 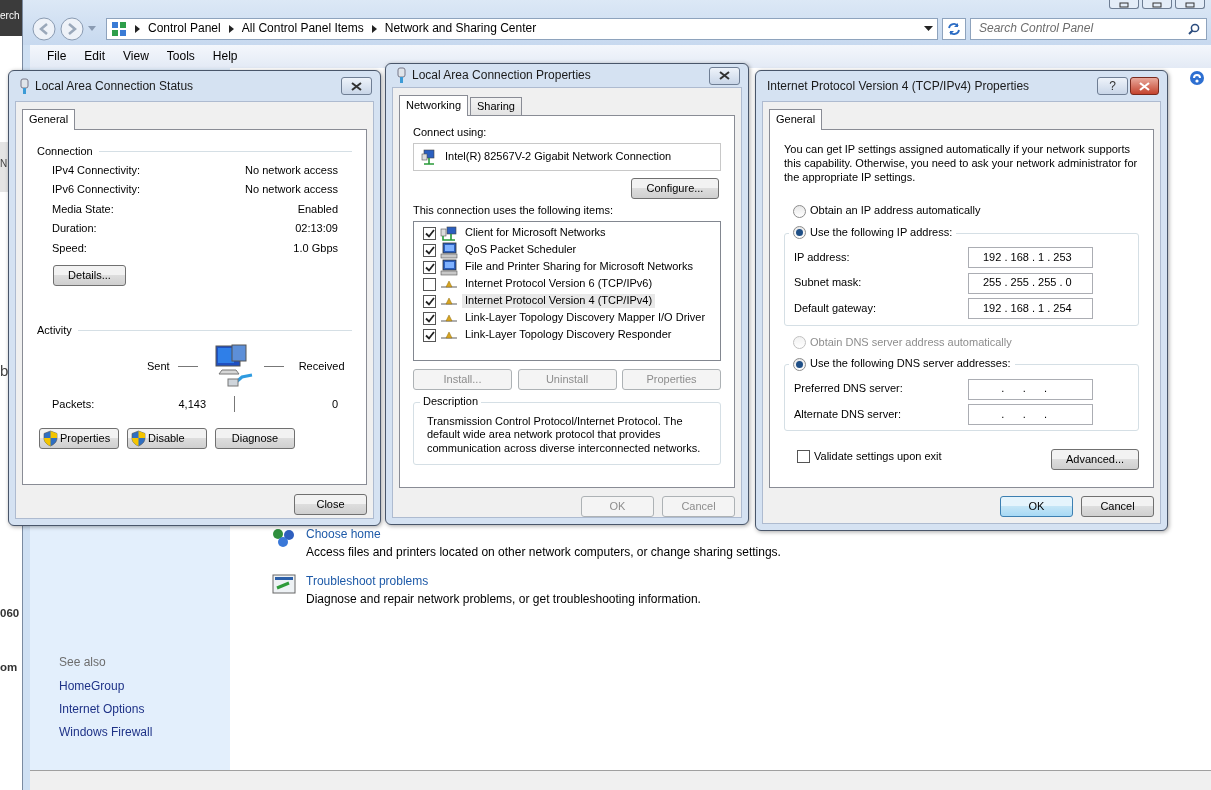 What do you see at coordinates (895, 211) in the screenshot?
I see `radio-label: Obtain an IP address automatically` at bounding box center [895, 211].